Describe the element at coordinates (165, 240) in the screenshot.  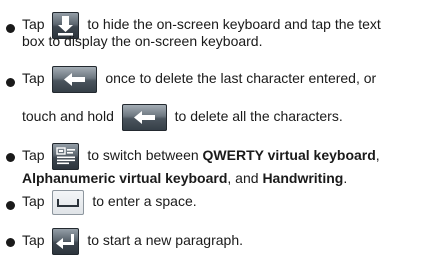
I see `list-text: to start a new paragraph.` at that location.